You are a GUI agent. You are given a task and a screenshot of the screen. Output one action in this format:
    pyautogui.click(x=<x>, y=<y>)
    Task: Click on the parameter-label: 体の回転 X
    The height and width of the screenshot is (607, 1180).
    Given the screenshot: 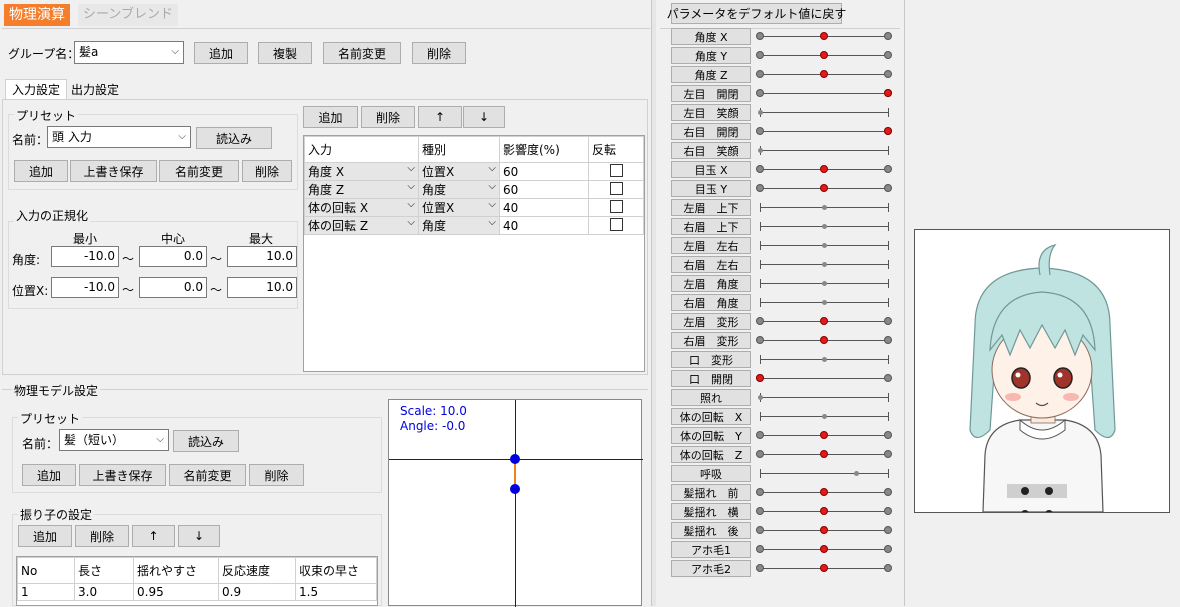 What is the action you would take?
    pyautogui.click(x=711, y=416)
    